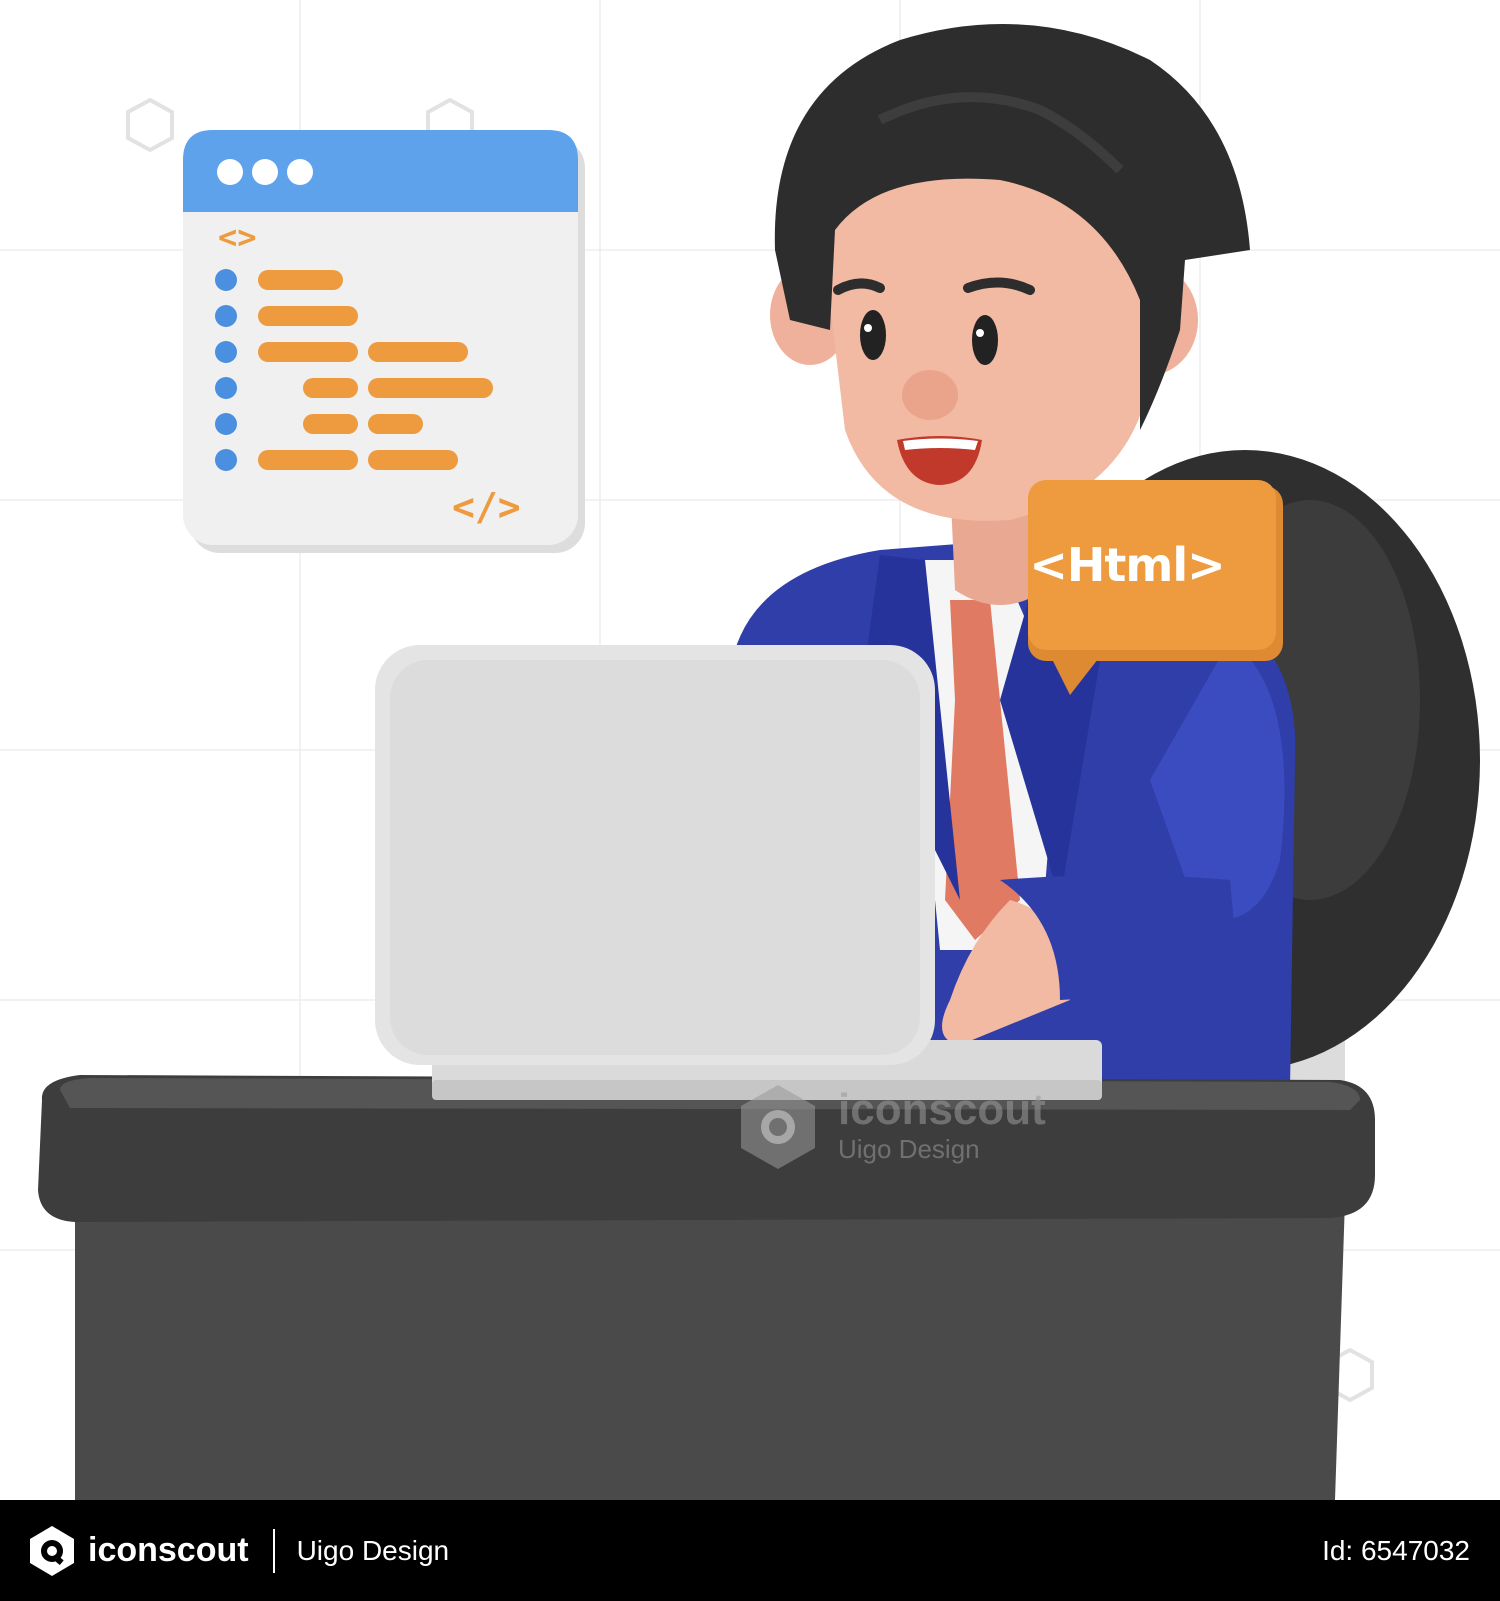 The width and height of the screenshot is (1500, 1601). Describe the element at coordinates (237, 237) in the screenshot. I see `code-open-tag: <>` at that location.